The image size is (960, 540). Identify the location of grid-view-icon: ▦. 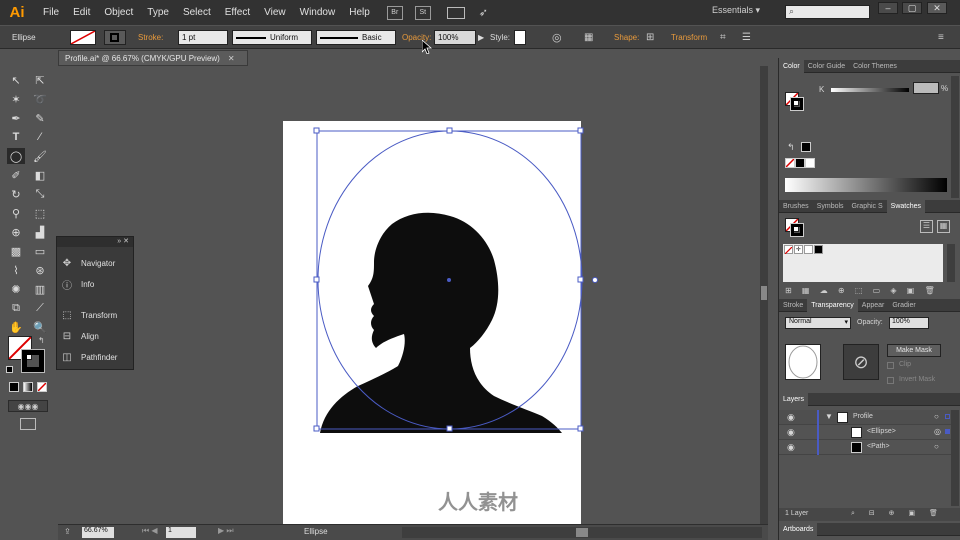
(943, 226).